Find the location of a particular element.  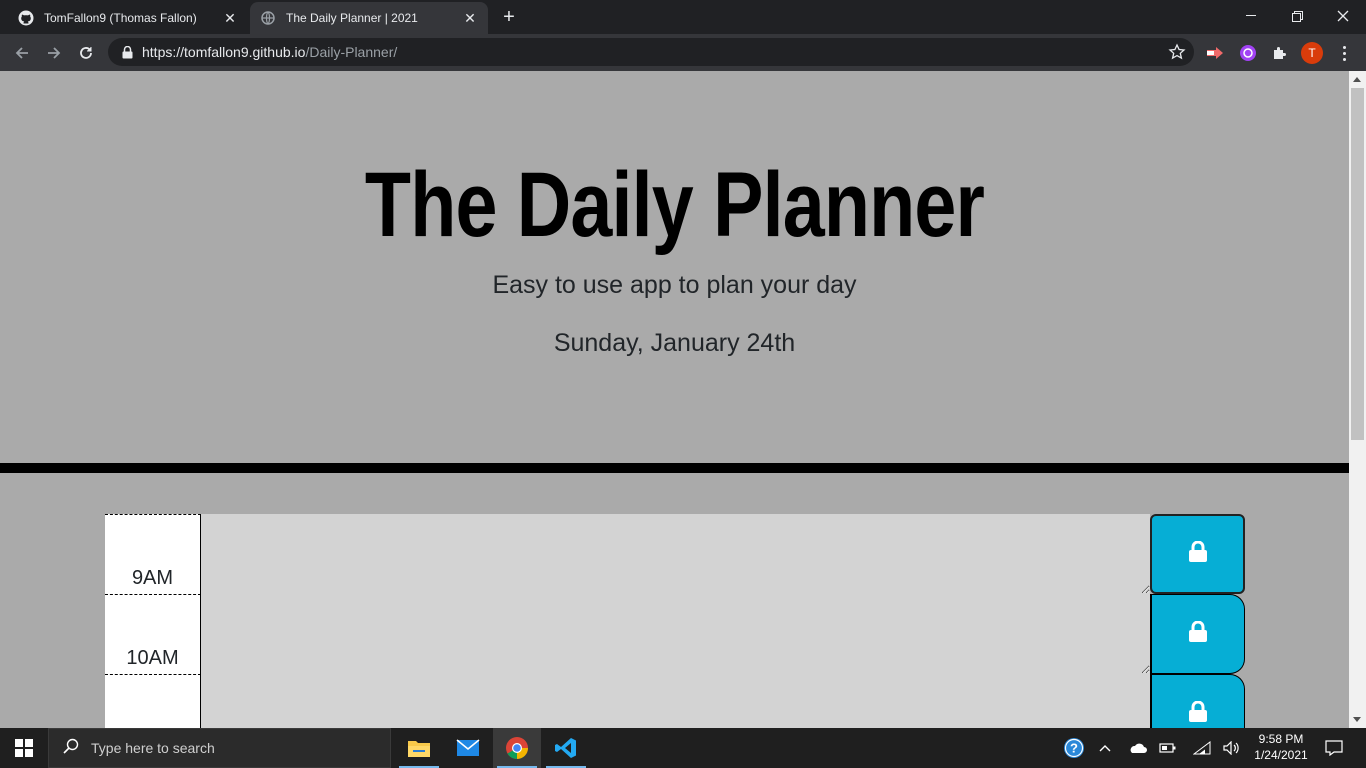

notification-center-icon is located at coordinates (1334, 748).